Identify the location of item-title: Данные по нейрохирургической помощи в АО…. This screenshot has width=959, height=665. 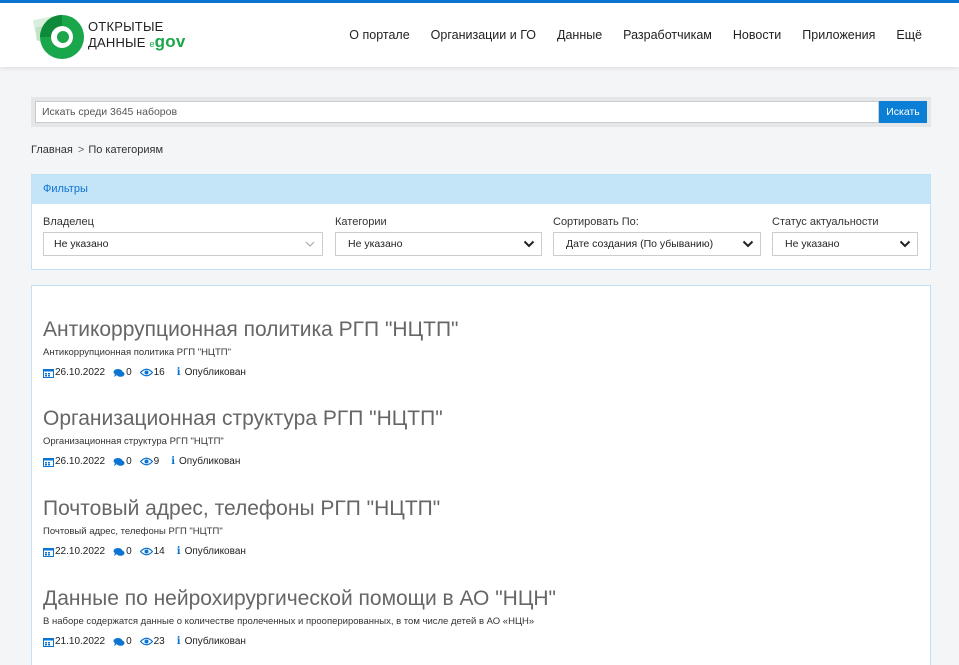
(299, 599).